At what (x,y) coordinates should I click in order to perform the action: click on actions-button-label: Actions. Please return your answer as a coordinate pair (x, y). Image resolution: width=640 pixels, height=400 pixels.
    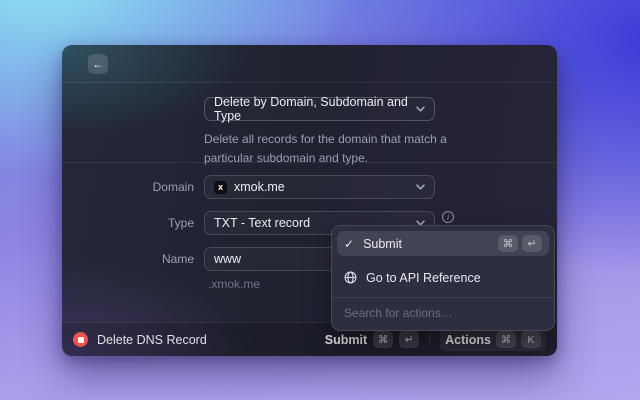
    Looking at the image, I should click on (468, 339).